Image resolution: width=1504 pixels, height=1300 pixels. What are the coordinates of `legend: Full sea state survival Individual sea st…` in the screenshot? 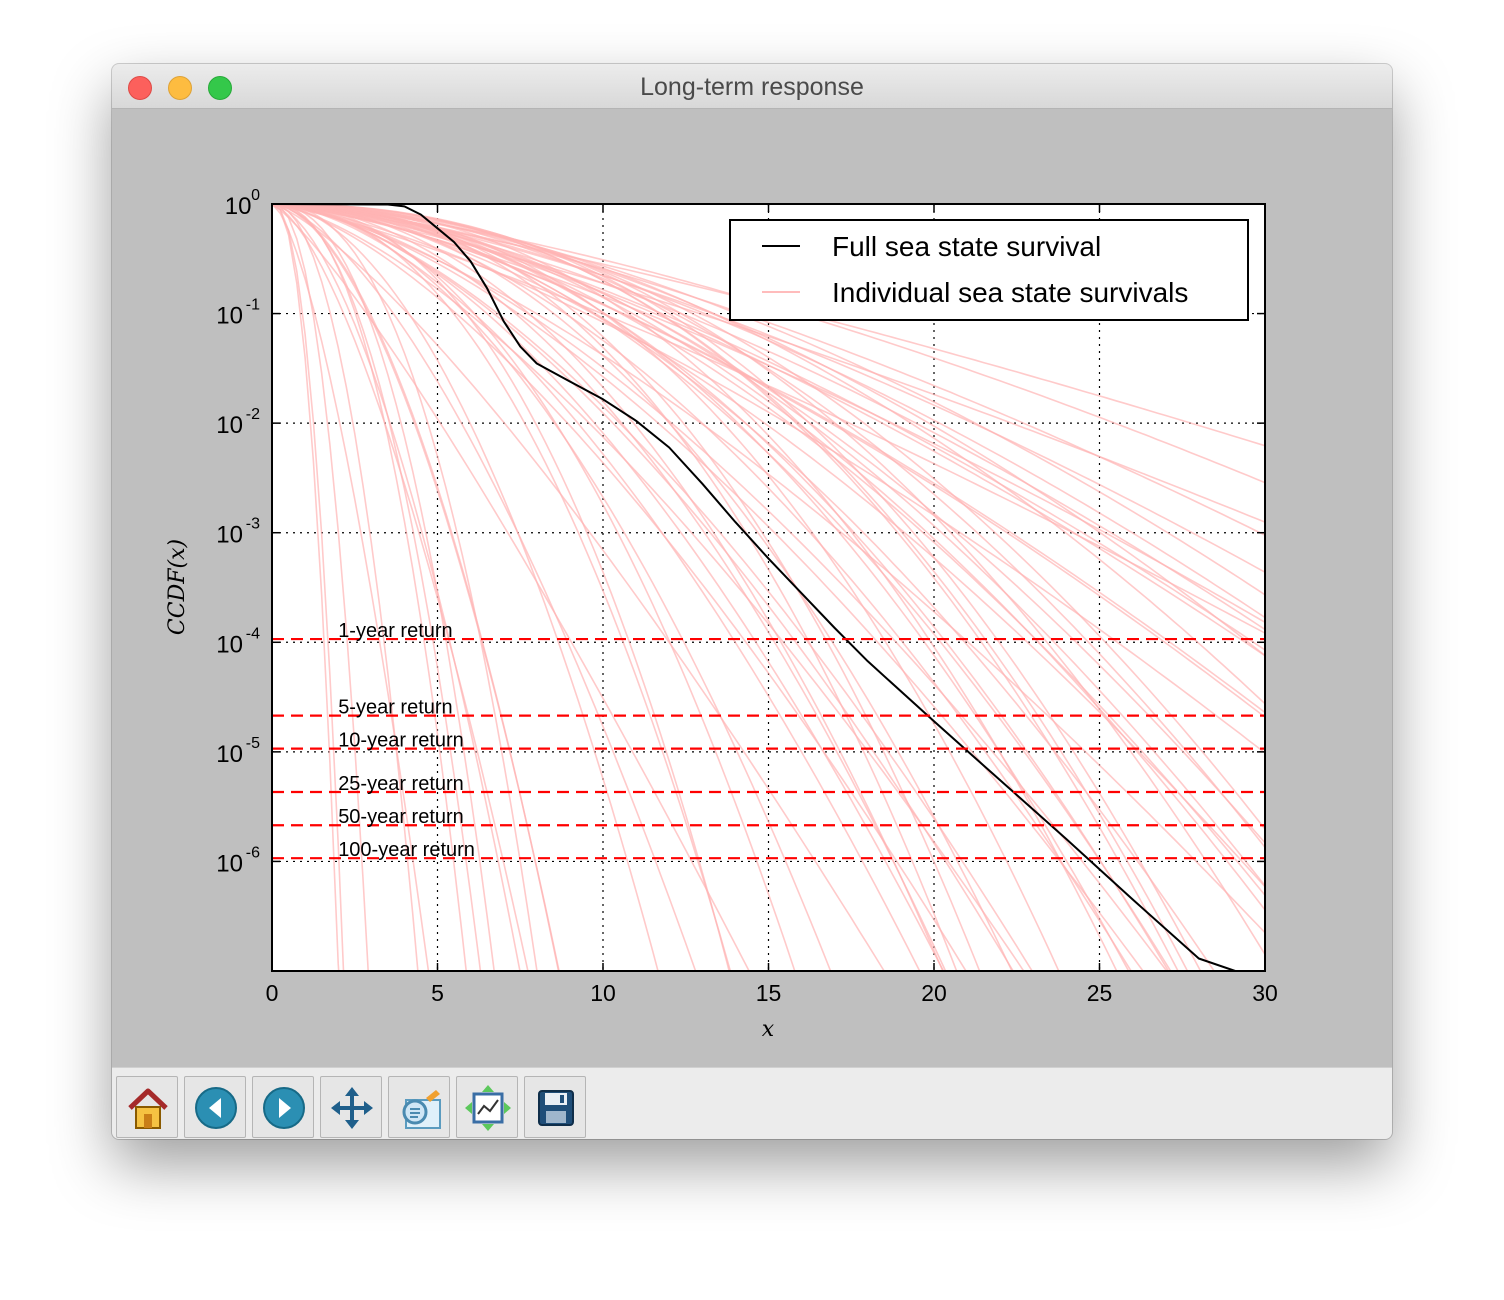 It's located at (989, 270).